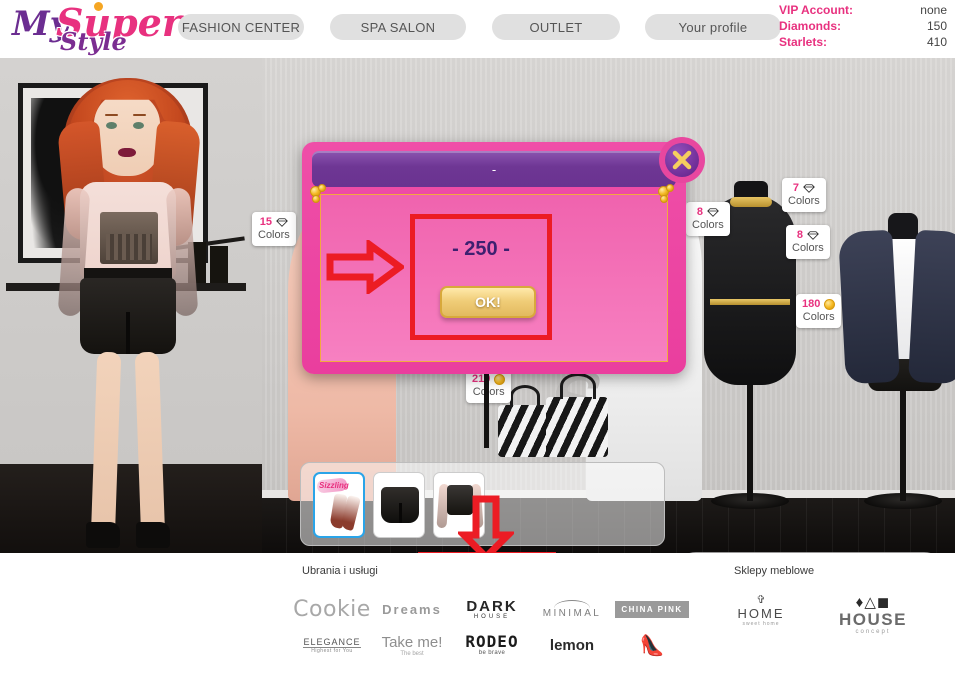  What do you see at coordinates (713, 27) in the screenshot?
I see `nav-your-profile: Your profile` at bounding box center [713, 27].